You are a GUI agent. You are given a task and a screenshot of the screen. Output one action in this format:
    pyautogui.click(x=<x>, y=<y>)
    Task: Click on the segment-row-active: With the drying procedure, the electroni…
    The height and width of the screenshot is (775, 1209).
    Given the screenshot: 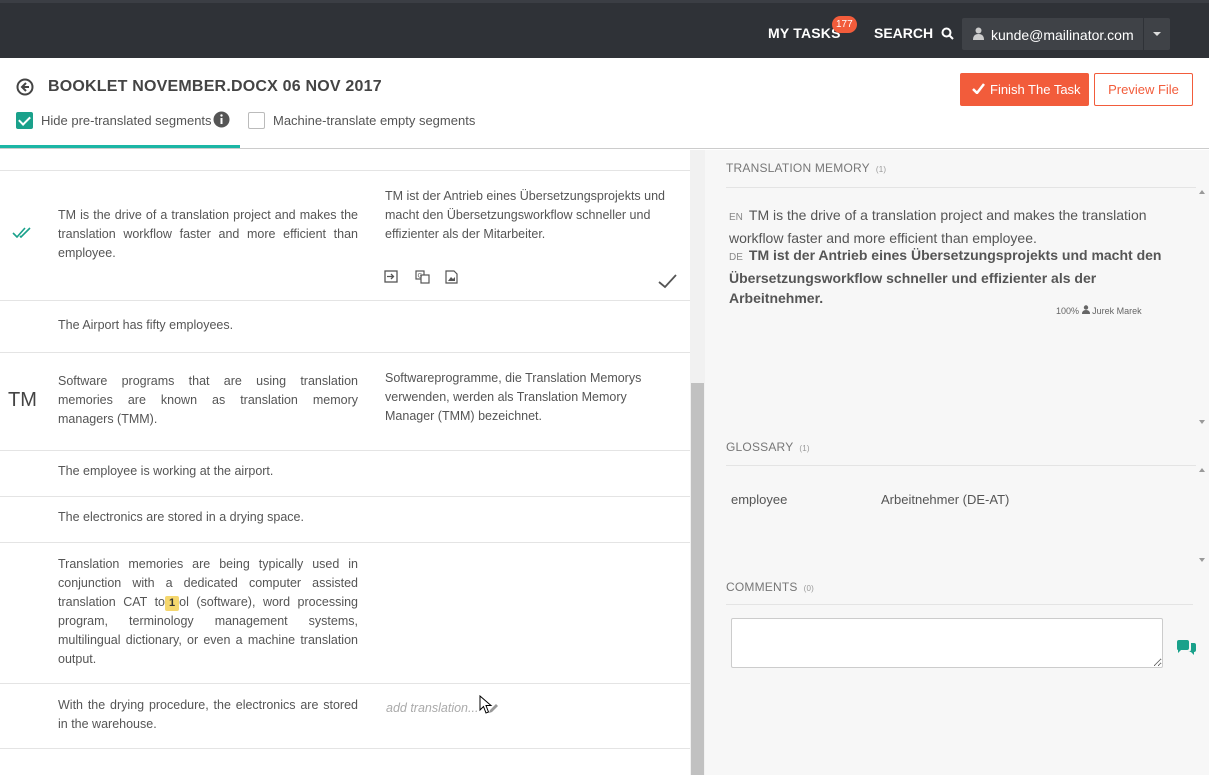 What is the action you would take?
    pyautogui.click(x=345, y=716)
    